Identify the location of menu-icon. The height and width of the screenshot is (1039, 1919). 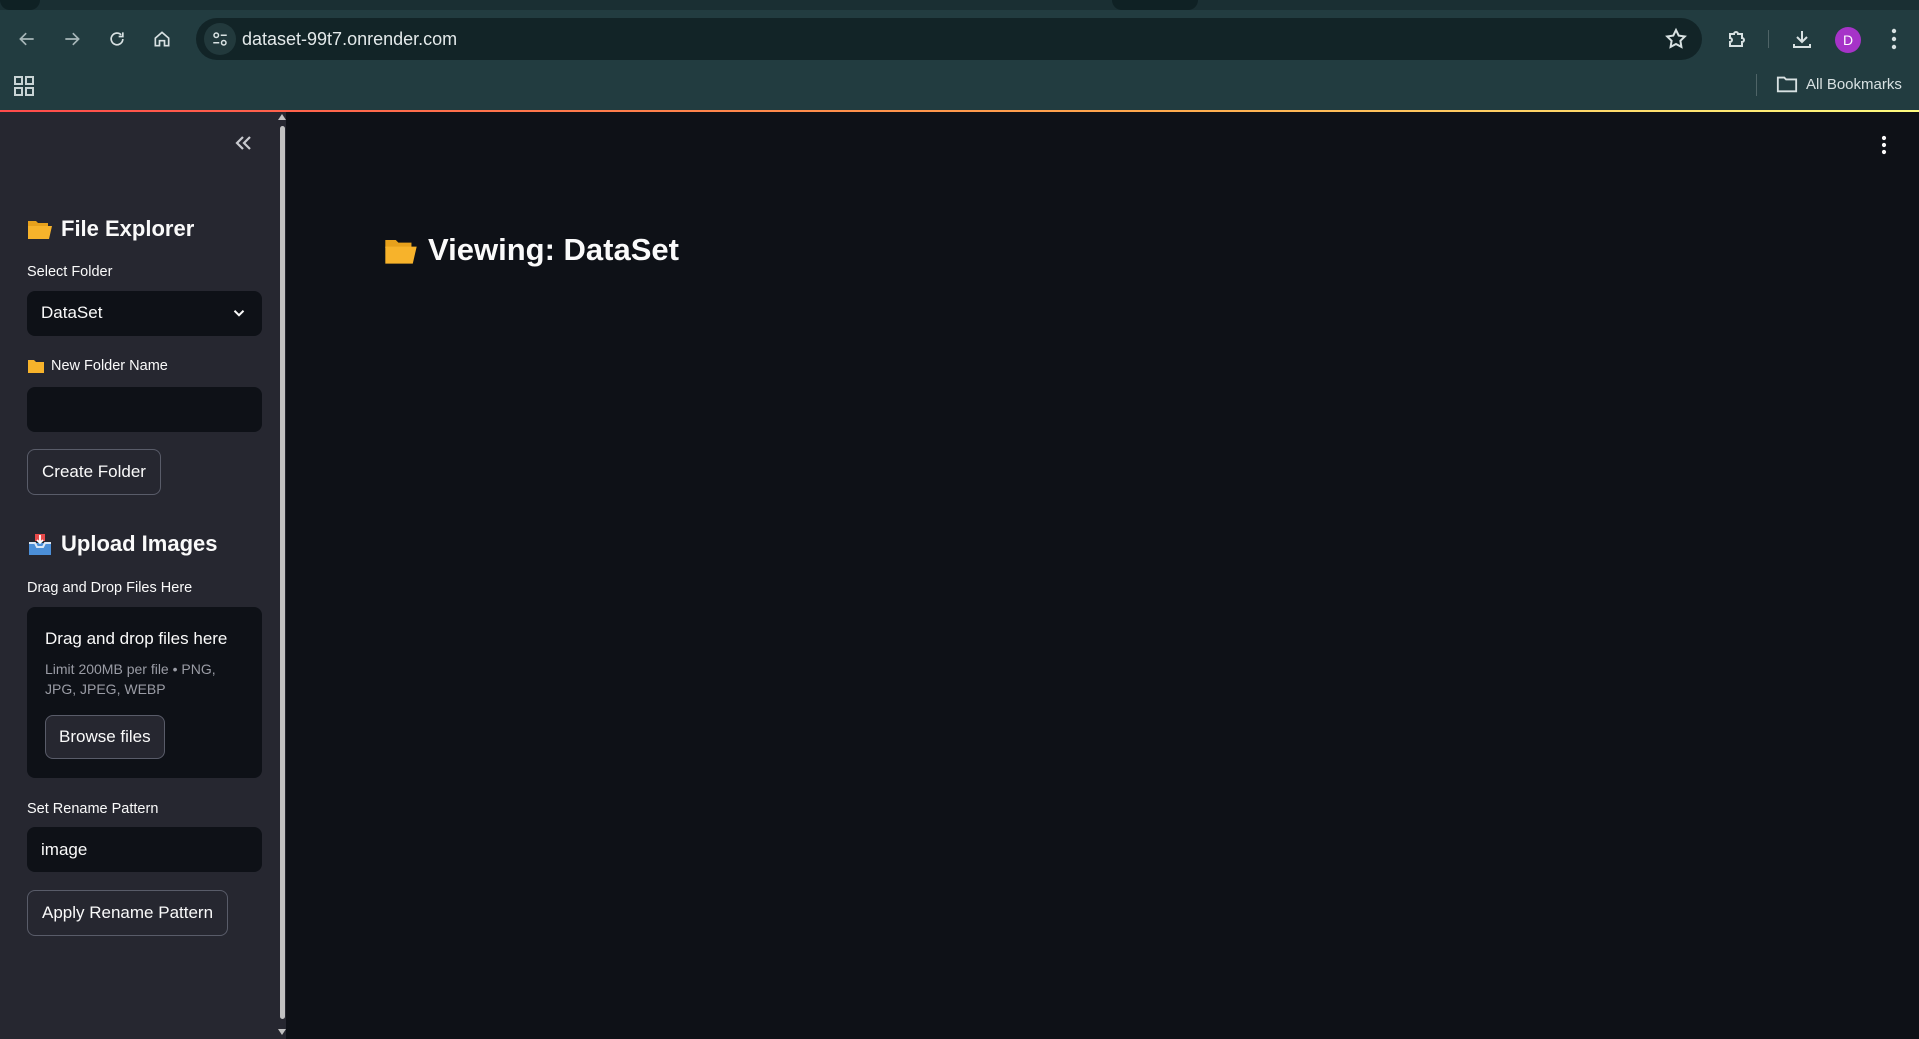
(1894, 39).